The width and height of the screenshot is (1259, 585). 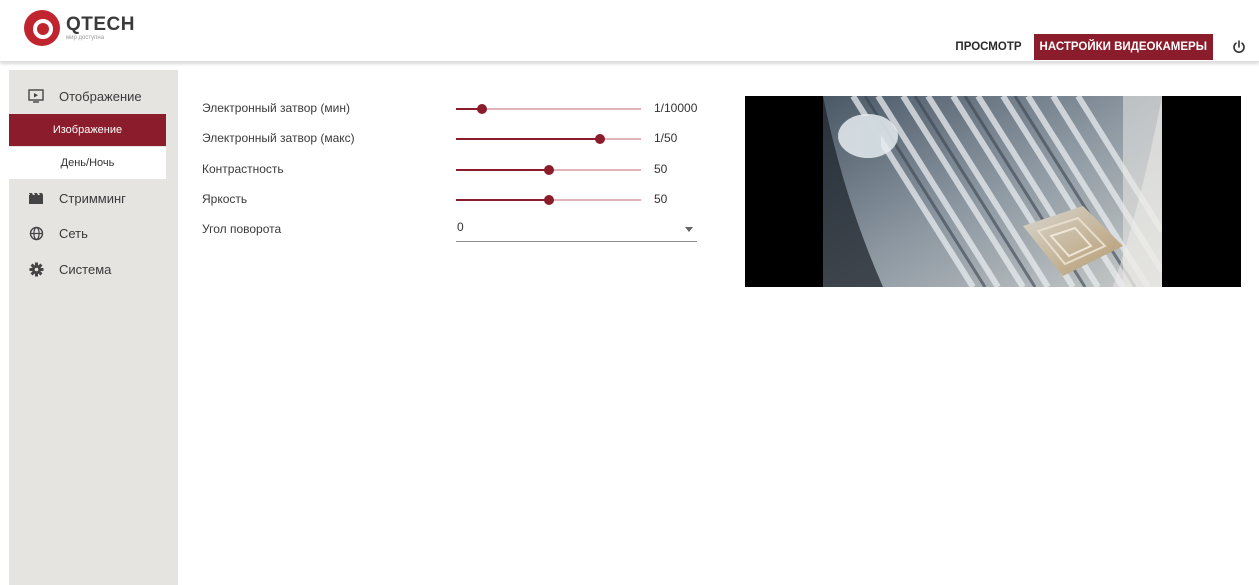 I want to click on sidebar-item-label: Сеть, so click(x=73, y=233).